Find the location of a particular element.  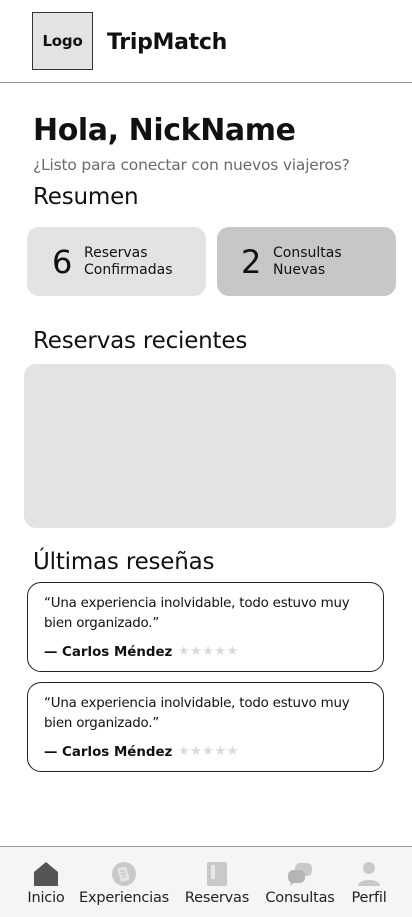

app-header: Logo TripMatch is located at coordinates (206, 41).